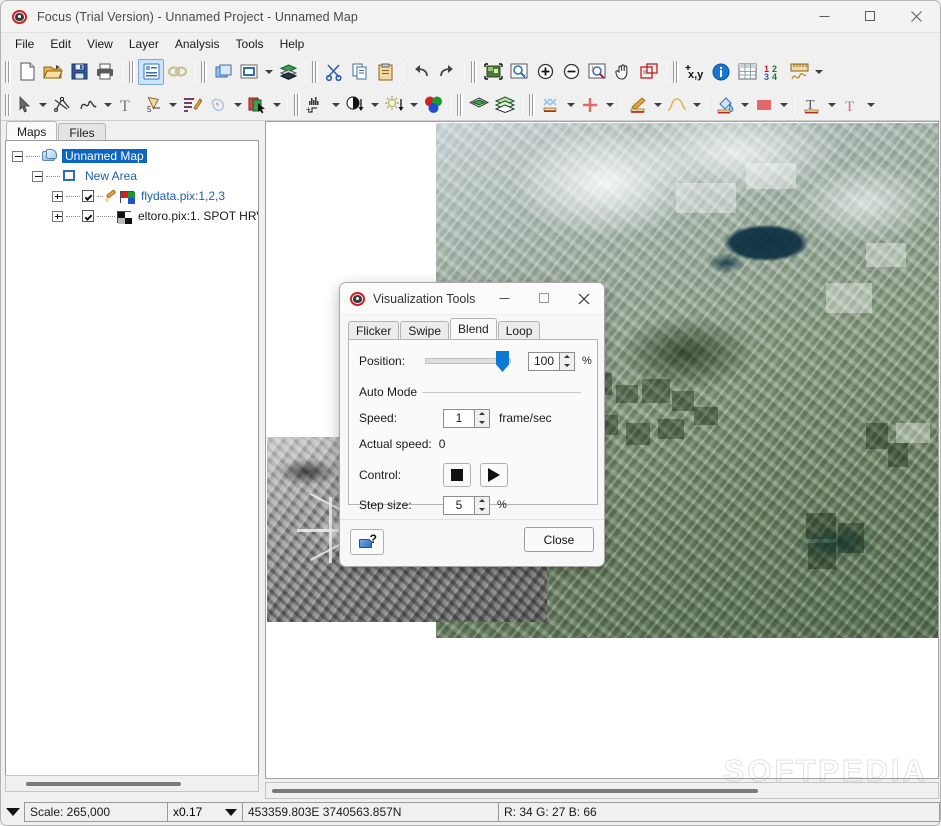 The height and width of the screenshot is (826, 941). What do you see at coordinates (494, 475) in the screenshot?
I see `play-triangle-icon` at bounding box center [494, 475].